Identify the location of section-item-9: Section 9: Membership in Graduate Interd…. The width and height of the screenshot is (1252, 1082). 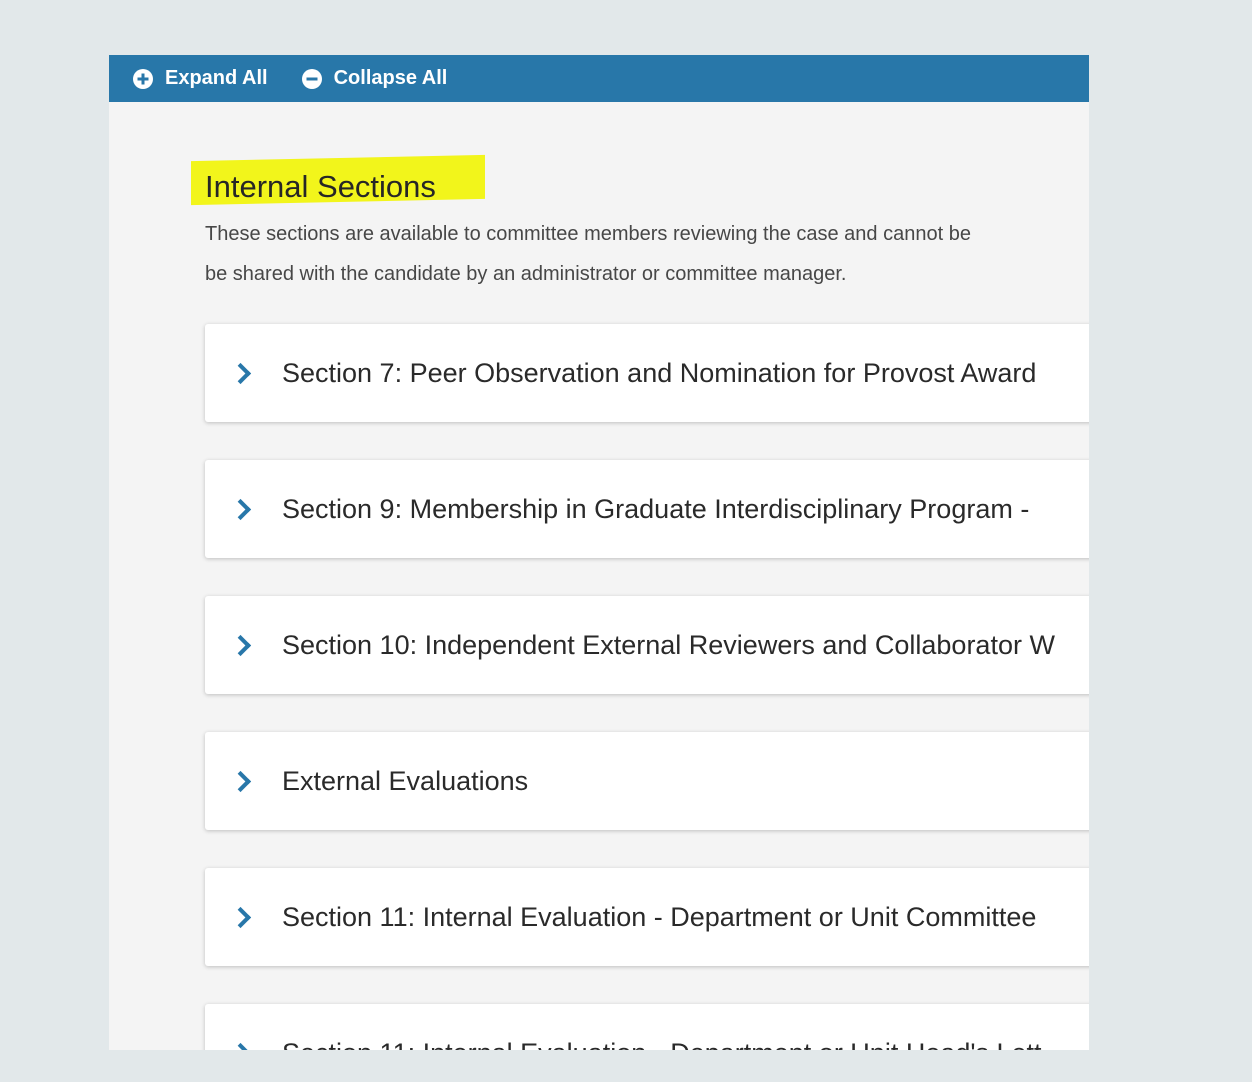
(647, 509).